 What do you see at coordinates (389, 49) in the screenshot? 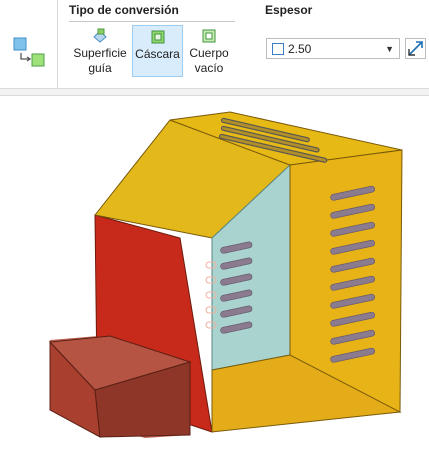
I see `chevron-down-icon: ▼` at bounding box center [389, 49].